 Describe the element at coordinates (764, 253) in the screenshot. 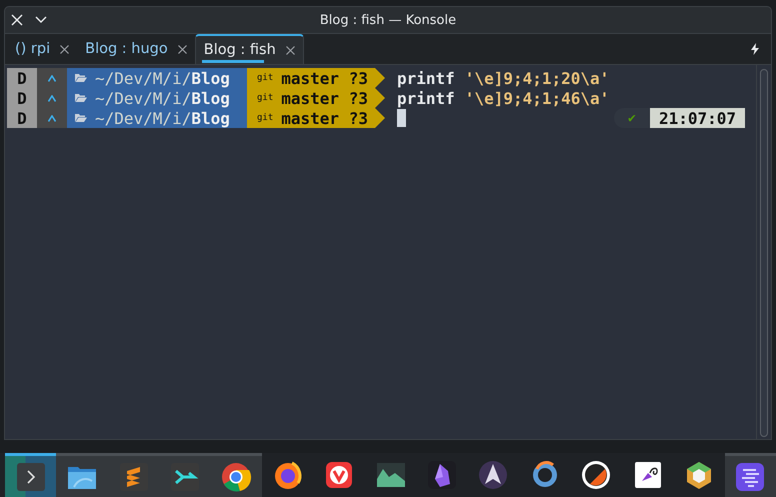

I see `scrollbar-thumb` at that location.